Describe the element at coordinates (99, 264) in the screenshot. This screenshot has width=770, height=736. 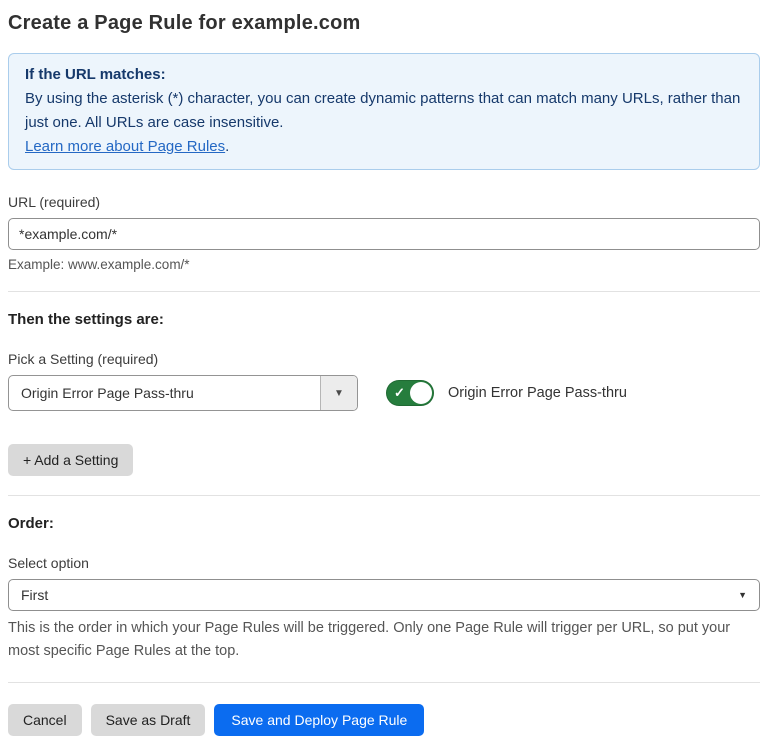
I see `url-example-helper: Example: www.example.com/*` at that location.